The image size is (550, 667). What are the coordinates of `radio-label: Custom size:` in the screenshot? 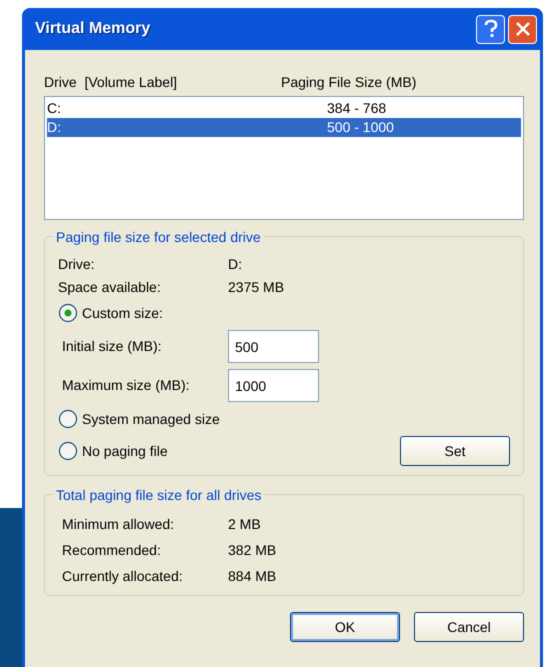 It's located at (122, 313).